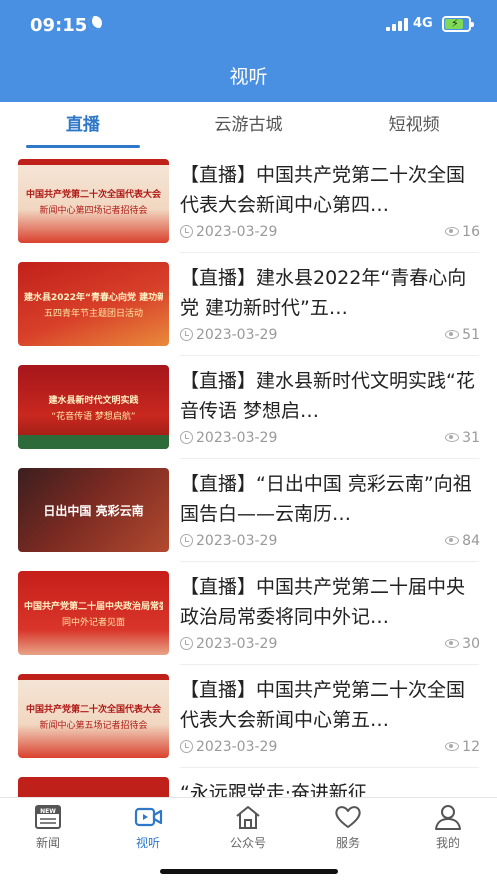 The image size is (497, 883). I want to click on item-views: 84, so click(462, 541).